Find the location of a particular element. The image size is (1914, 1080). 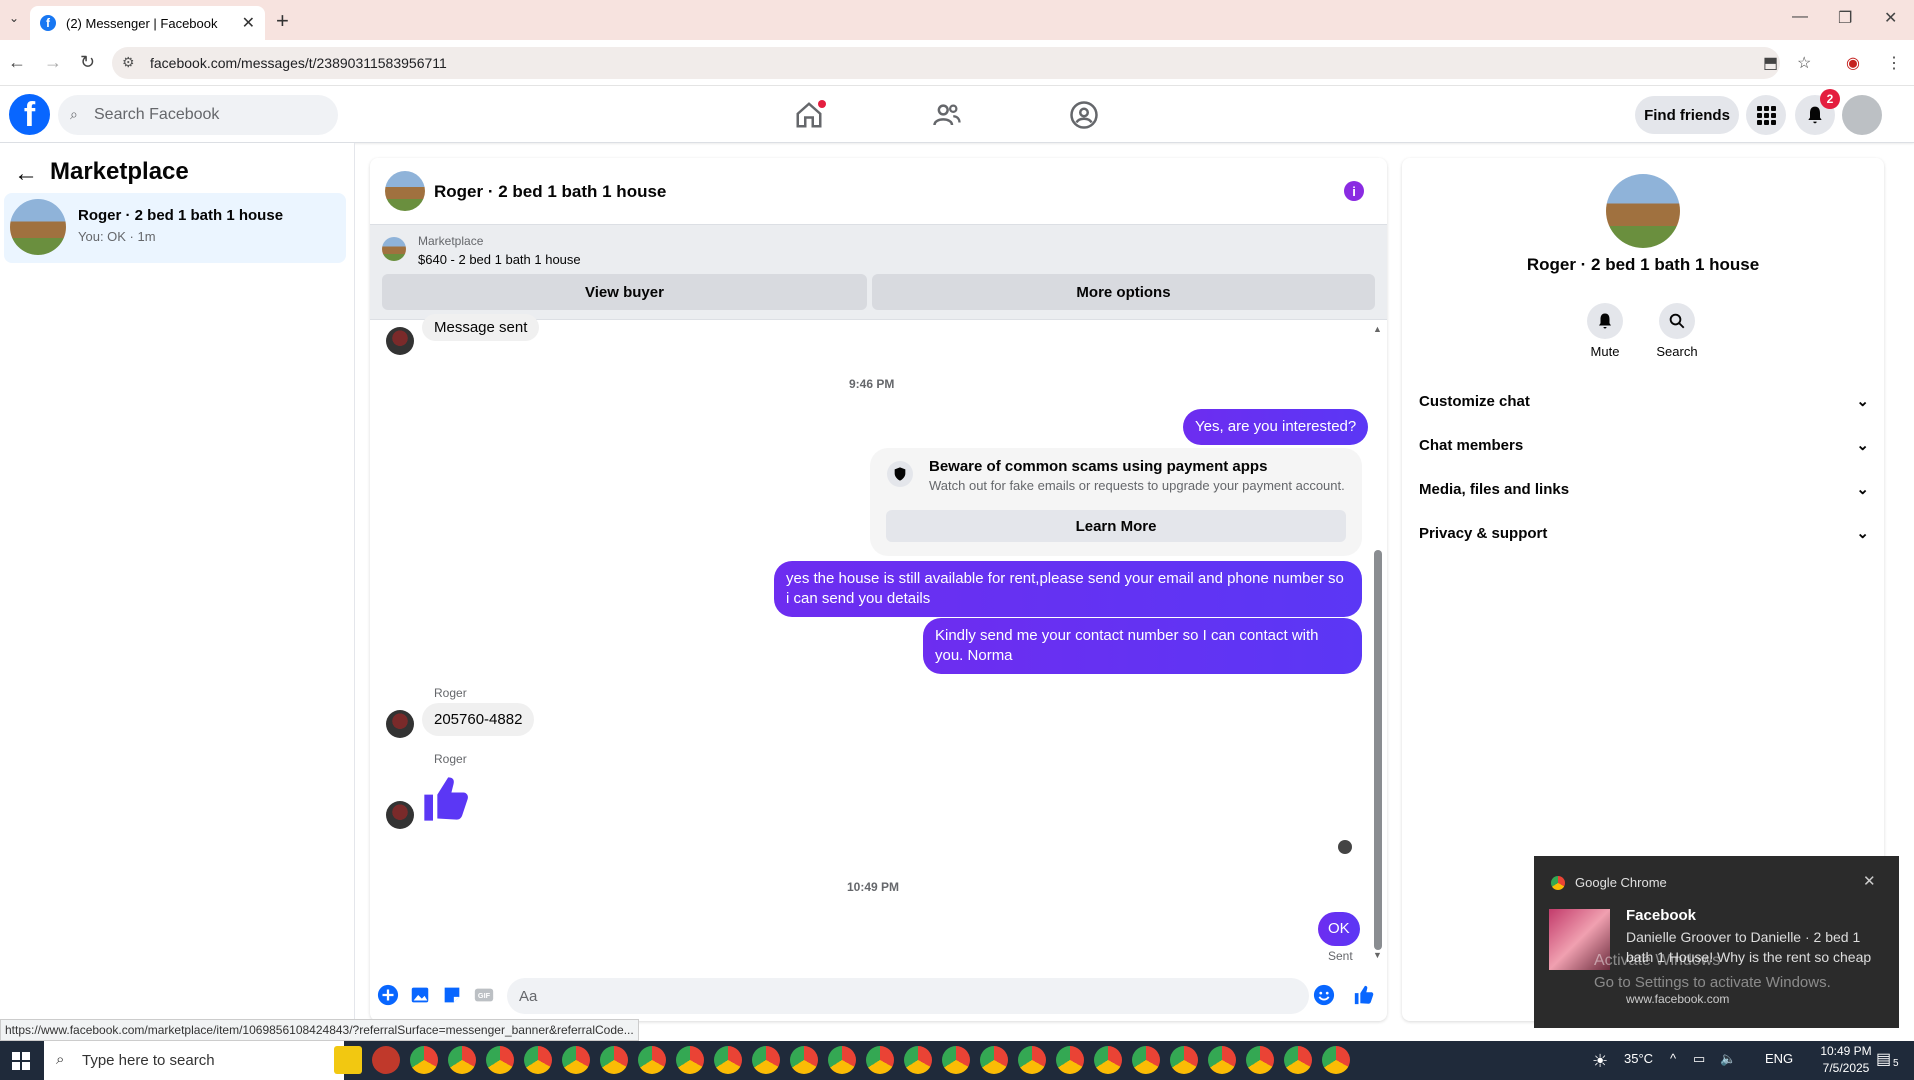

find-friends-label: Find friends is located at coordinates (1687, 115).